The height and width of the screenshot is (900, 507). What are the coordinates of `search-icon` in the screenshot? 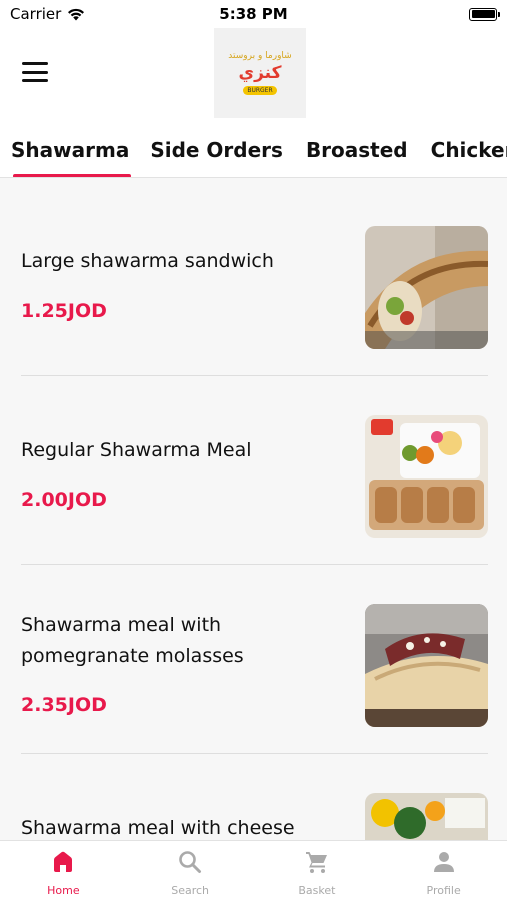 It's located at (190, 862).